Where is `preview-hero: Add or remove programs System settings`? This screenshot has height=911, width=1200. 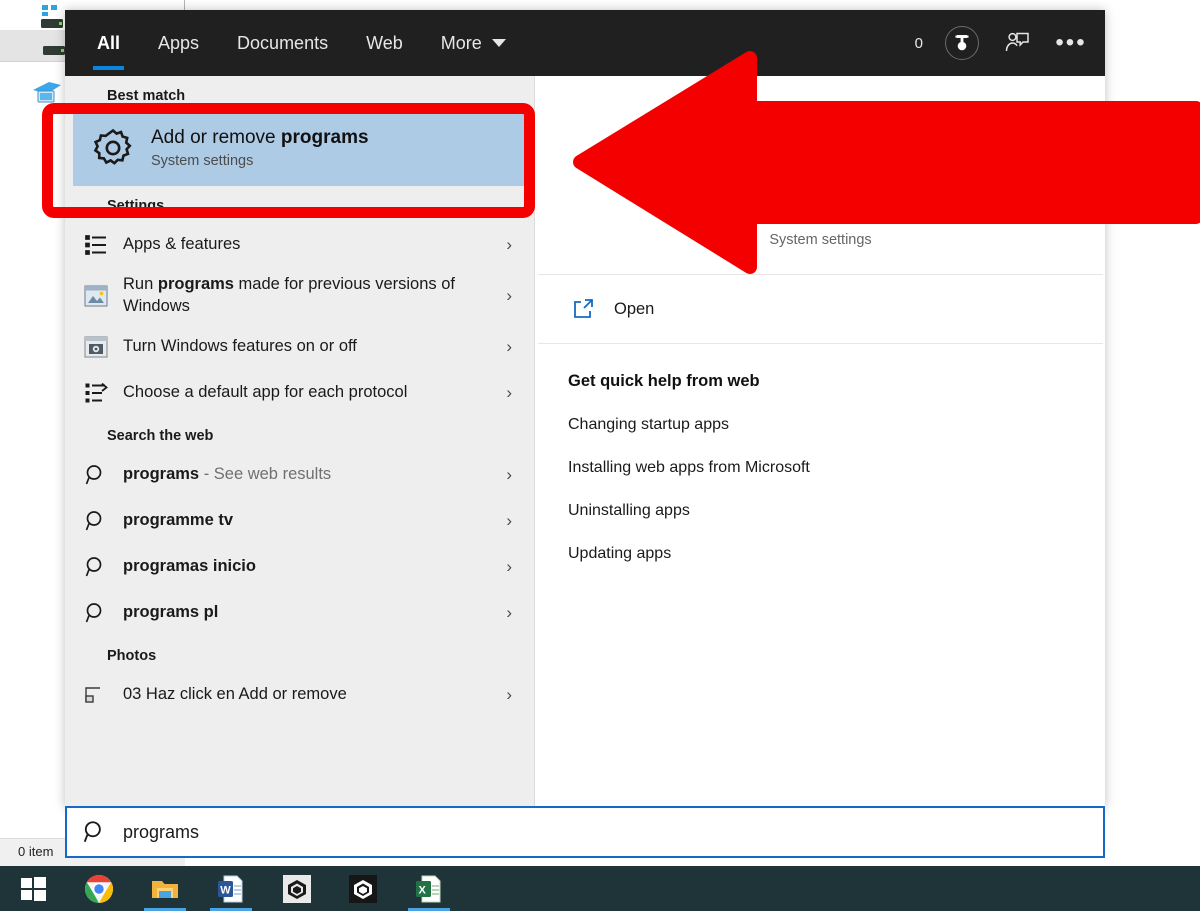 preview-hero: Add or remove programs System settings is located at coordinates (820, 175).